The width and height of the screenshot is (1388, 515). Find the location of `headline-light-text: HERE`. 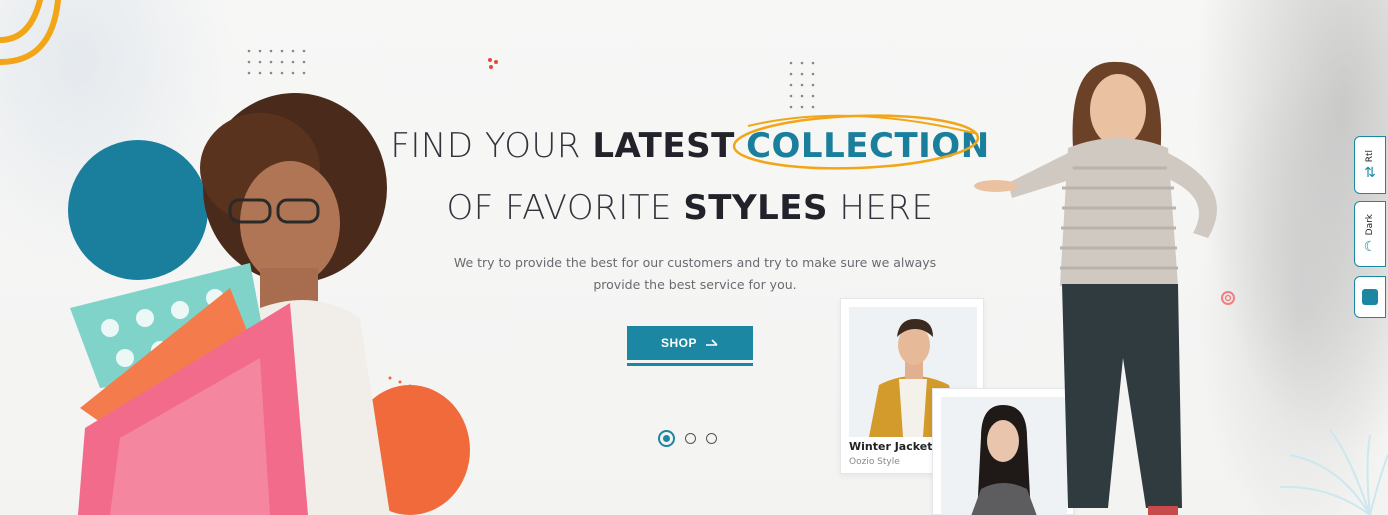

headline-light-text: HERE is located at coordinates (886, 208).